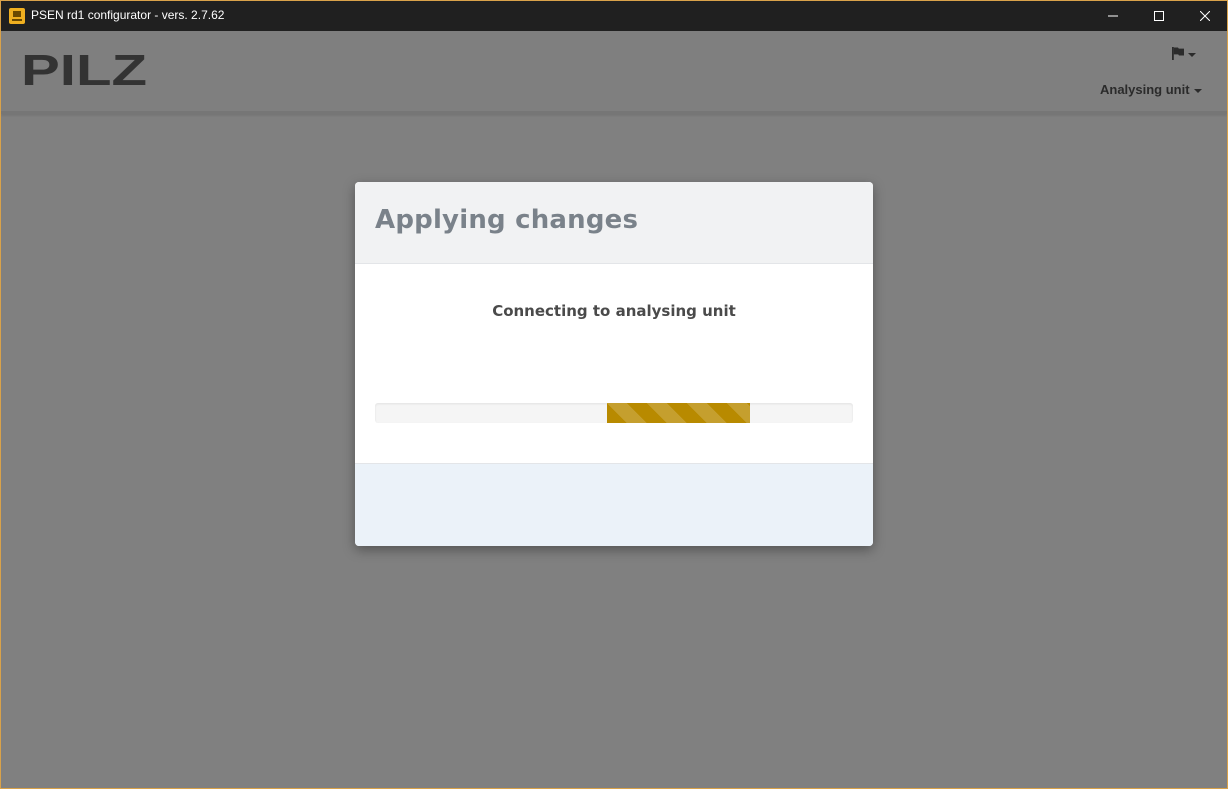 This screenshot has width=1228, height=789. I want to click on close-button, so click(1204, 16).